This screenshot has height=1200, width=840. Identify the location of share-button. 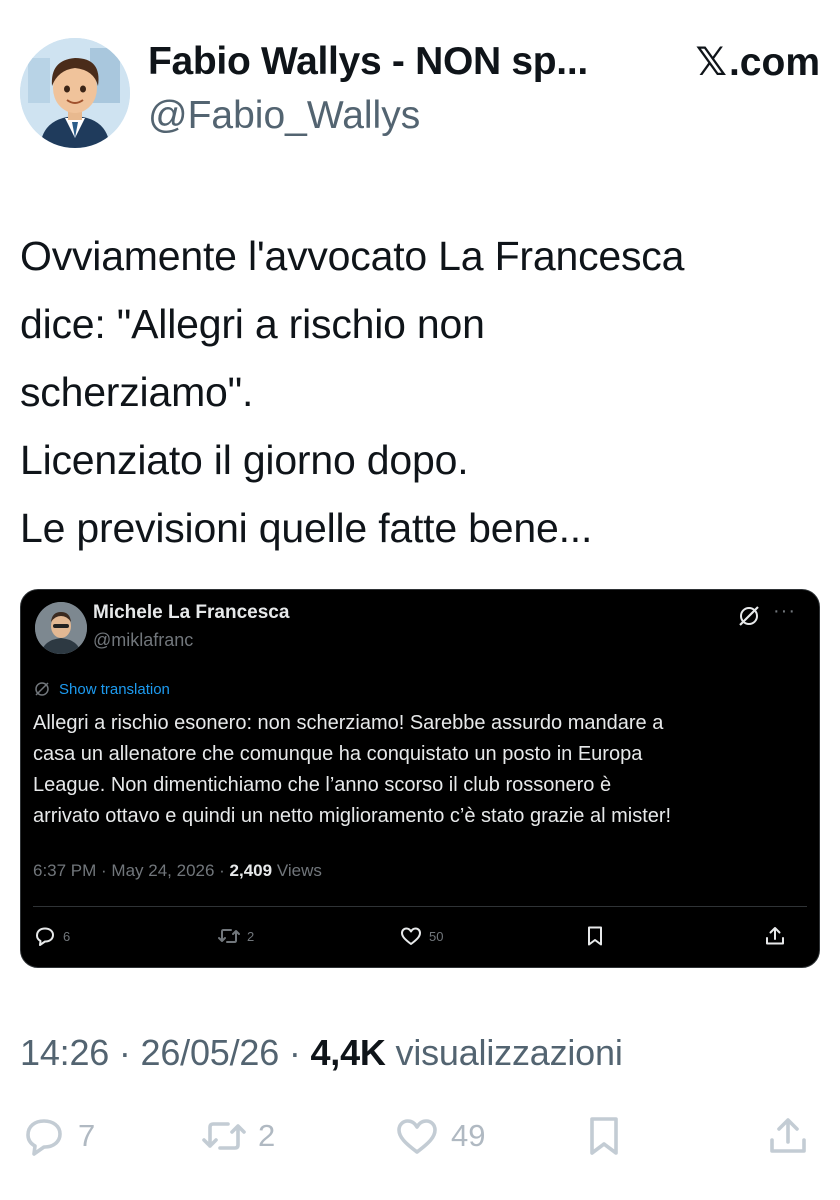
(793, 1136).